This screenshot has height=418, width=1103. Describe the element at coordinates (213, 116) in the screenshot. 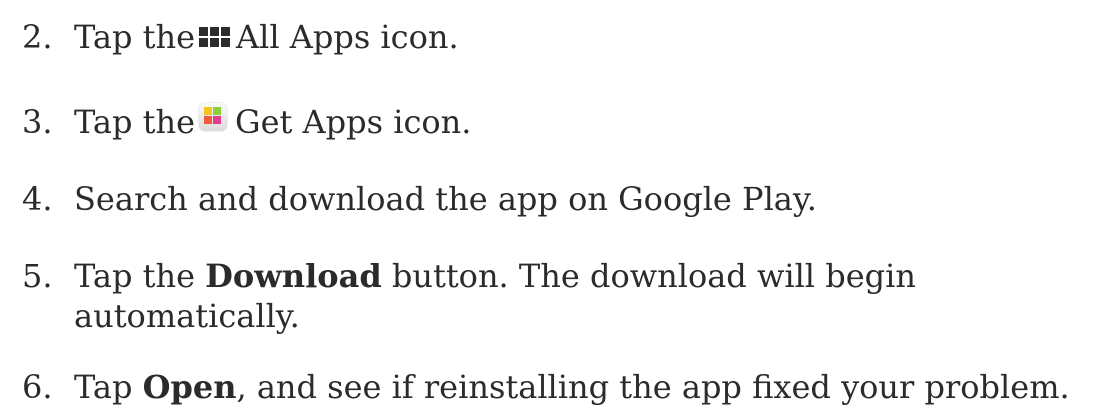

I see `get-apps-icon` at that location.